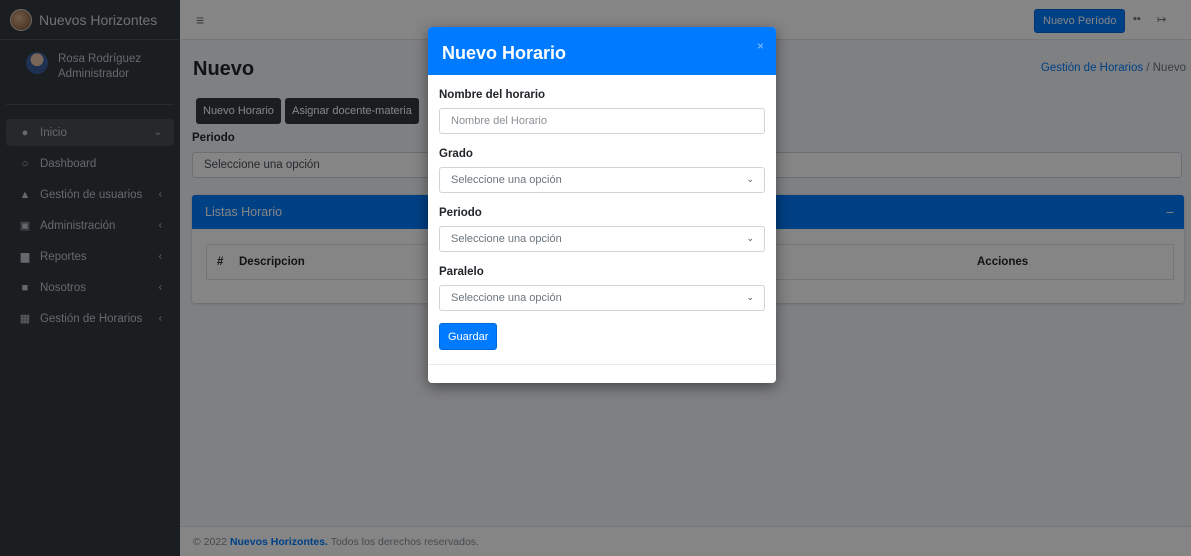 This screenshot has height=556, width=1191. I want to click on paralelo-select-value: Seleccione una opción, so click(506, 298).